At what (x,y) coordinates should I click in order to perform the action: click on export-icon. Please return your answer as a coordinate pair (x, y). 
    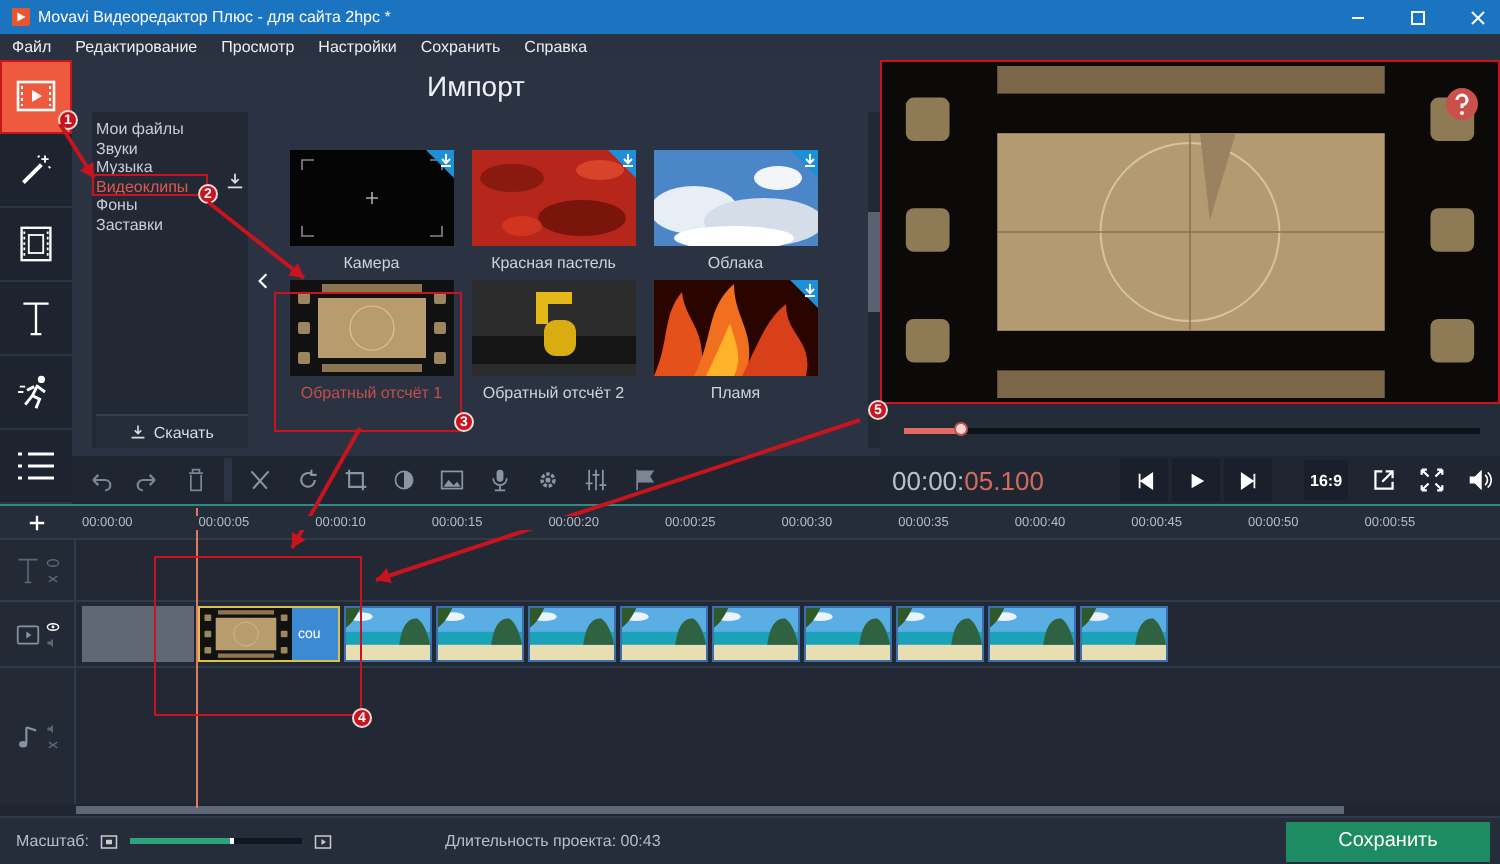
    Looking at the image, I should click on (1384, 480).